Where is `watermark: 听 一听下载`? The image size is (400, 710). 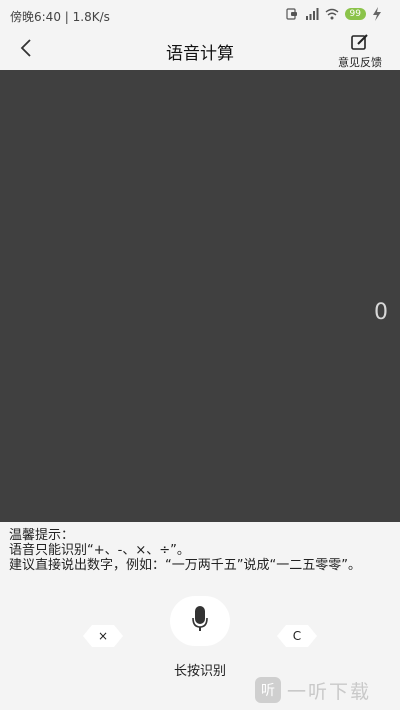
watermark: 听 一听下载 is located at coordinates (313, 690).